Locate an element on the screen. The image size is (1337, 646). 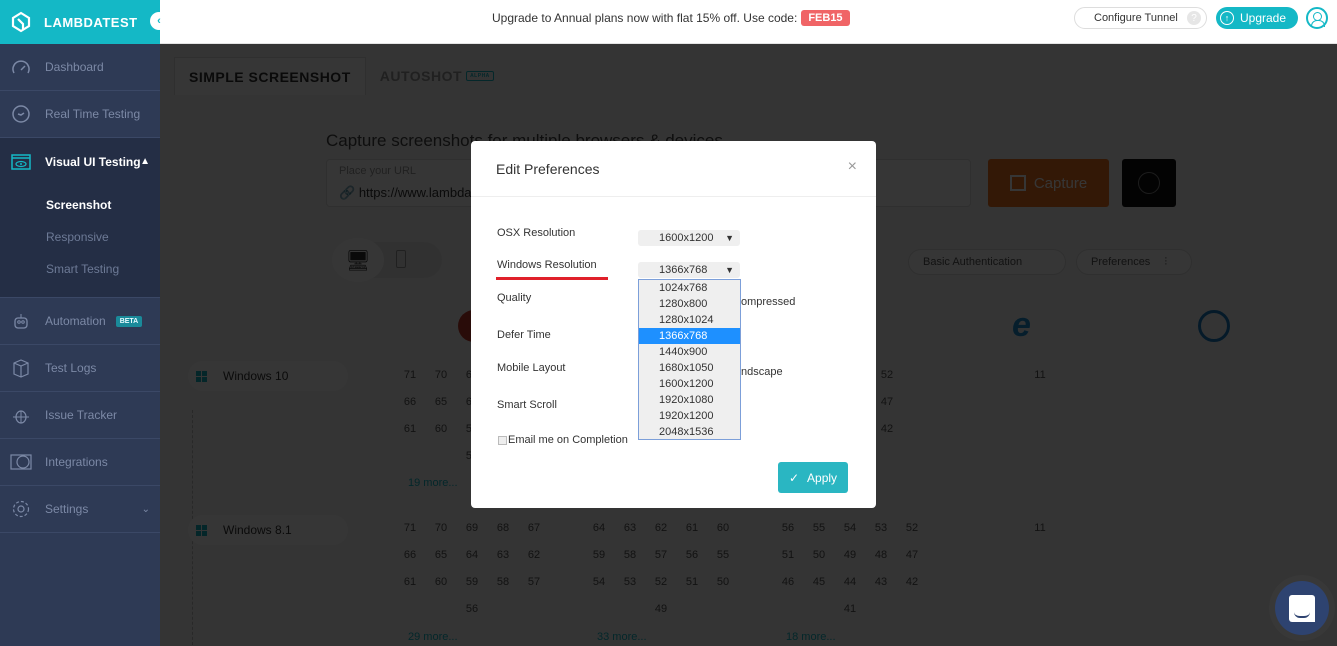
close-icon: × is located at coordinates (852, 167).